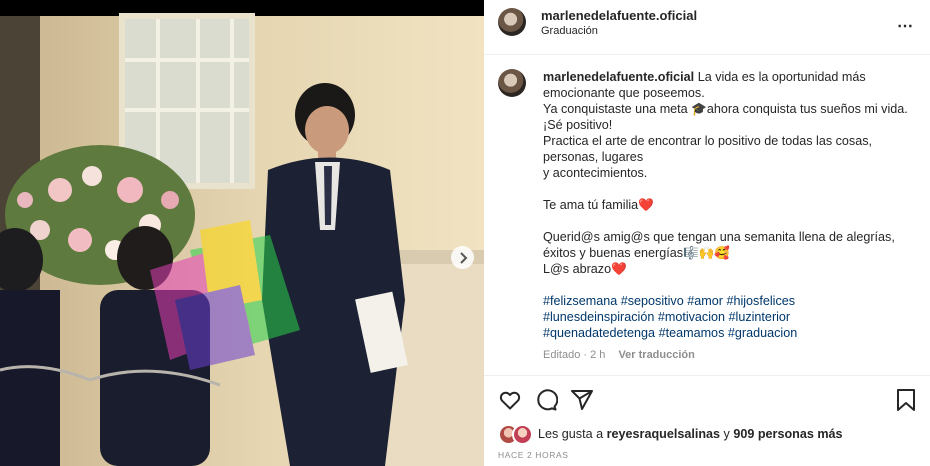 This screenshot has height=466, width=930. What do you see at coordinates (593, 157) in the screenshot?
I see `caption-line: personas, lugares` at bounding box center [593, 157].